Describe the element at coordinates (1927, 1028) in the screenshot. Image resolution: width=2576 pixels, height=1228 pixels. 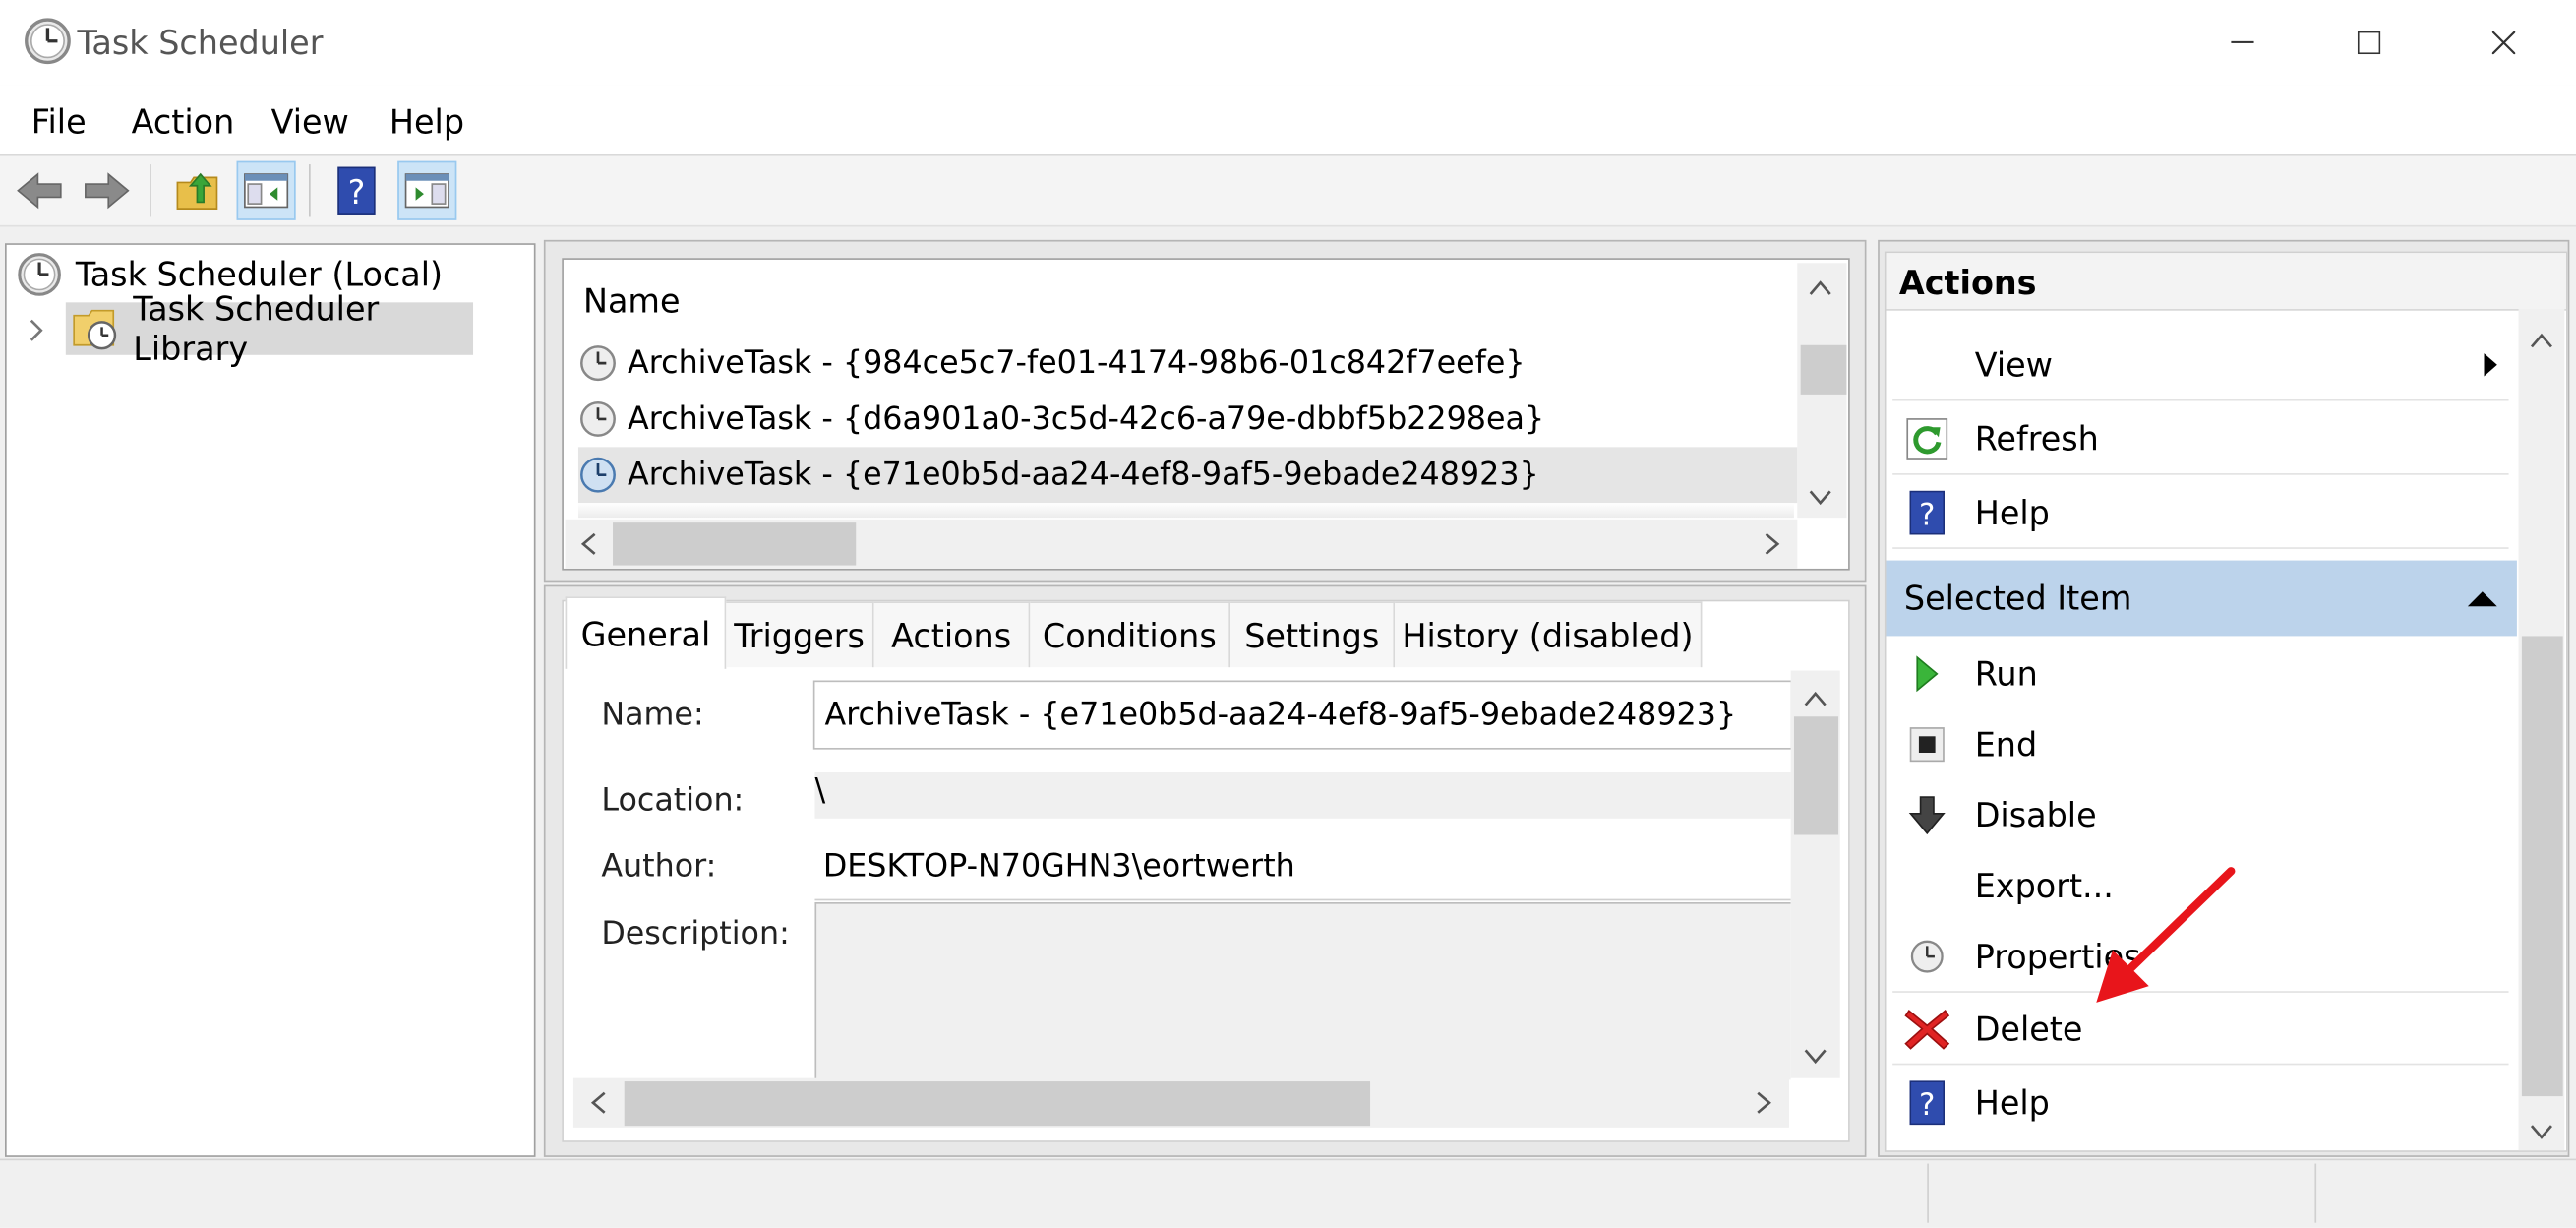
I see `delete-x-icon` at that location.